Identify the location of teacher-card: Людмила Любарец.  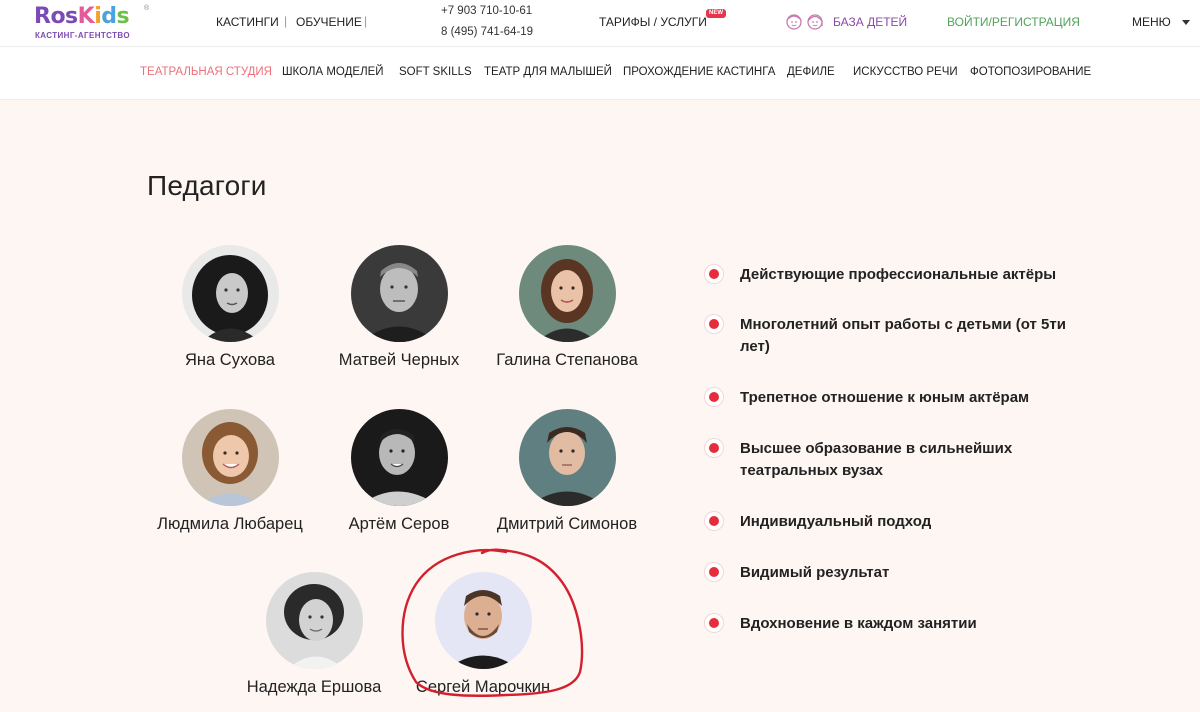
(230, 471).